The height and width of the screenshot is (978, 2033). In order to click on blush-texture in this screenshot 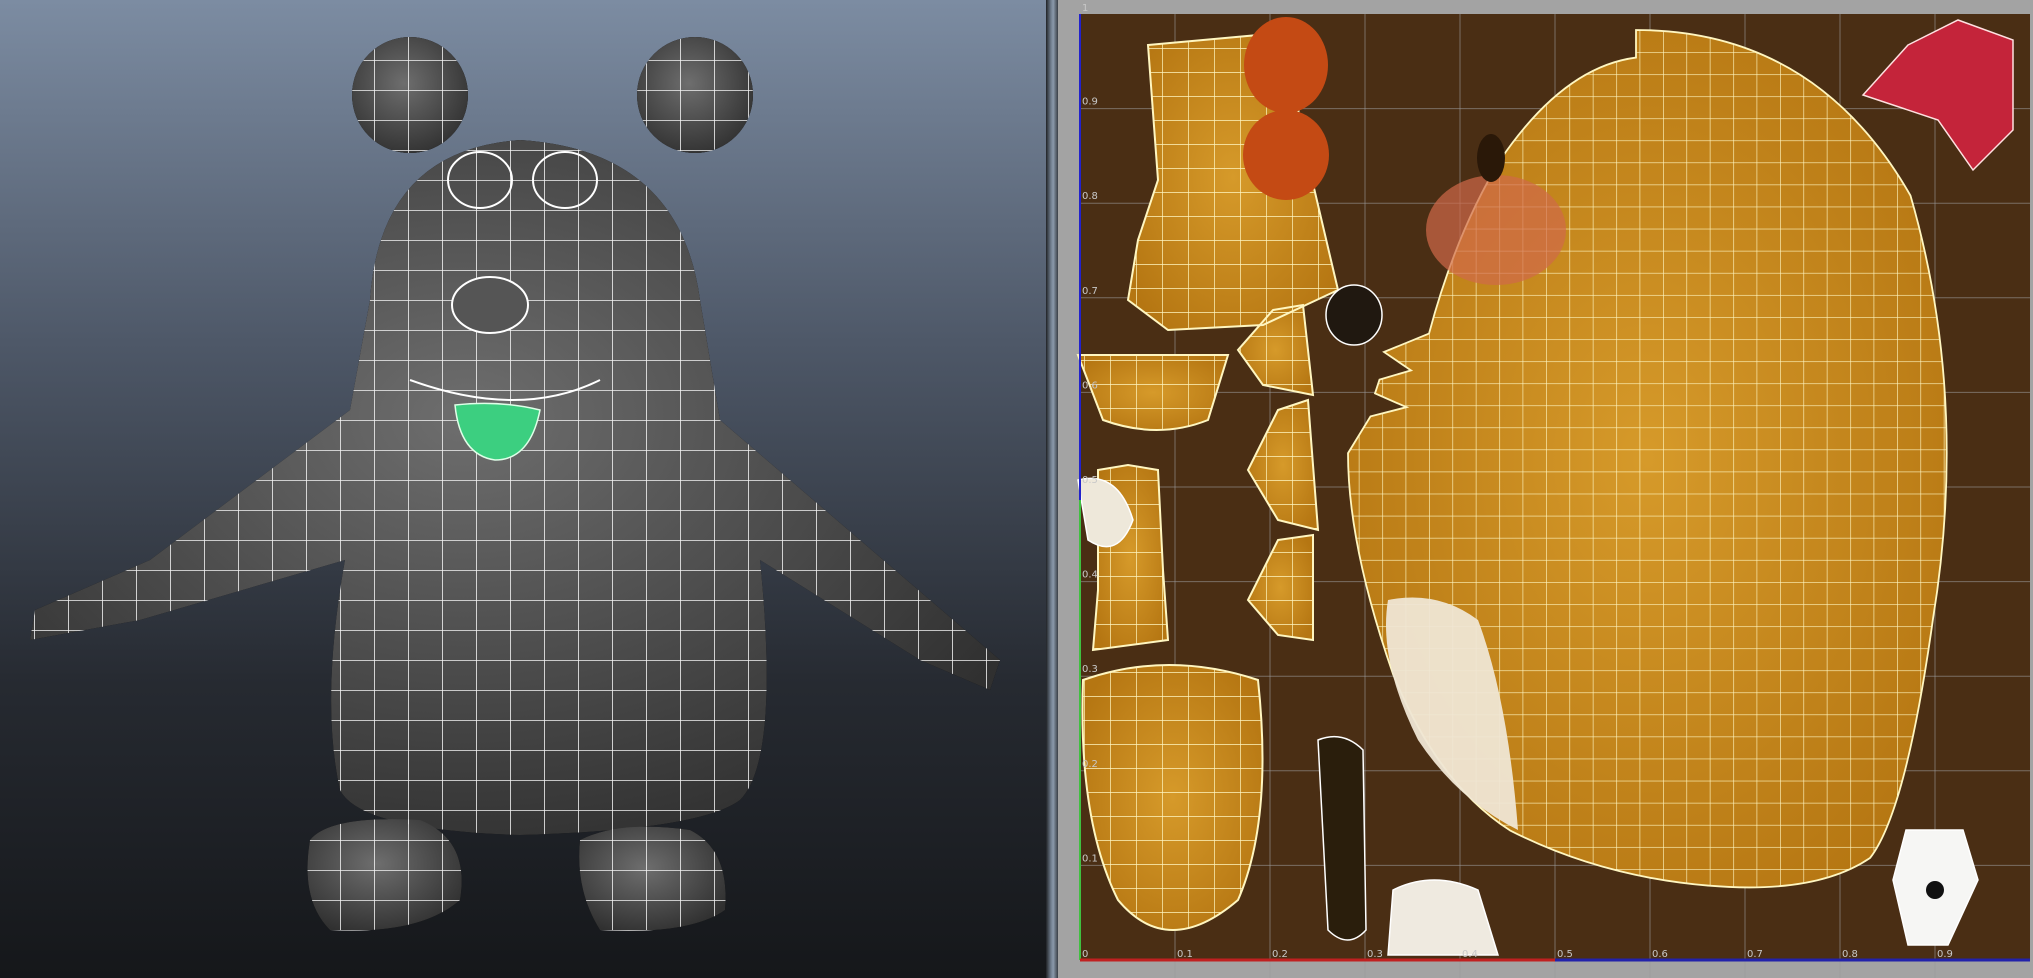, I will do `click(1496, 230)`.